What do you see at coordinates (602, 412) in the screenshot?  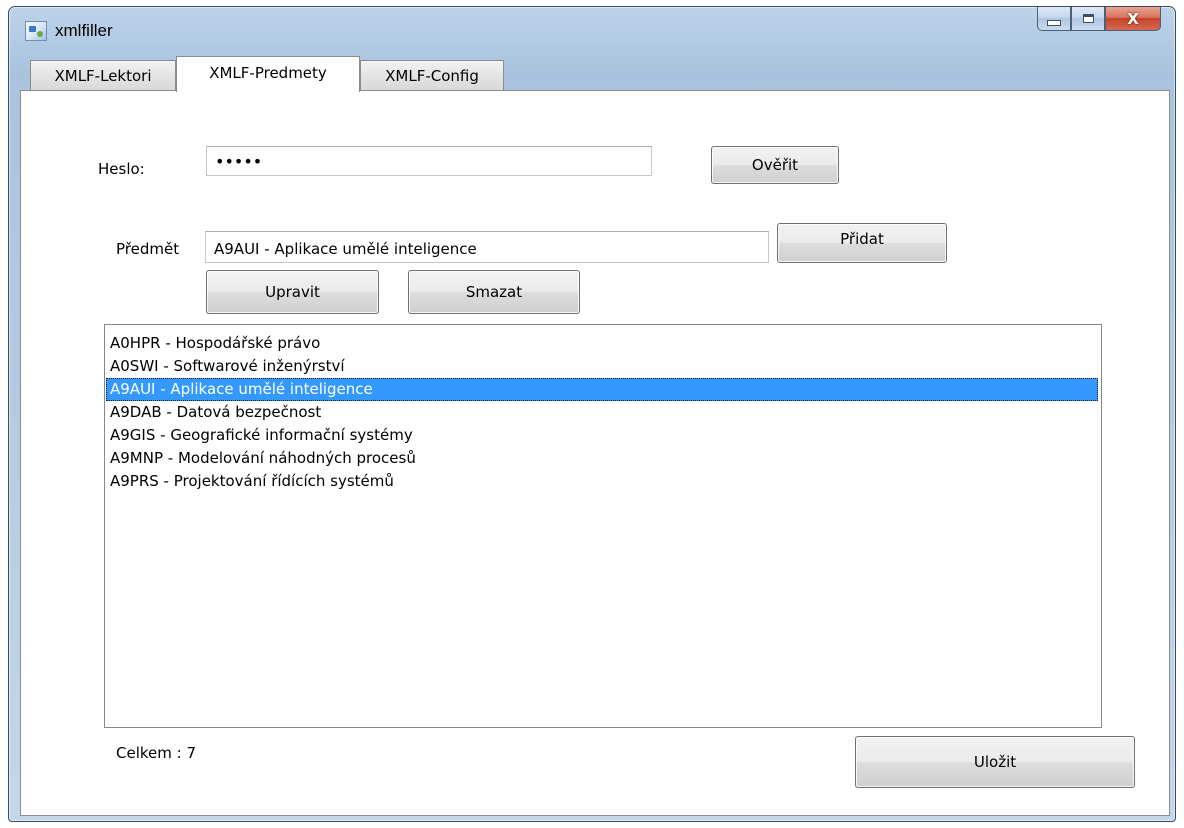 I see `list-item: A9DAB - Datová bezpečnost` at bounding box center [602, 412].